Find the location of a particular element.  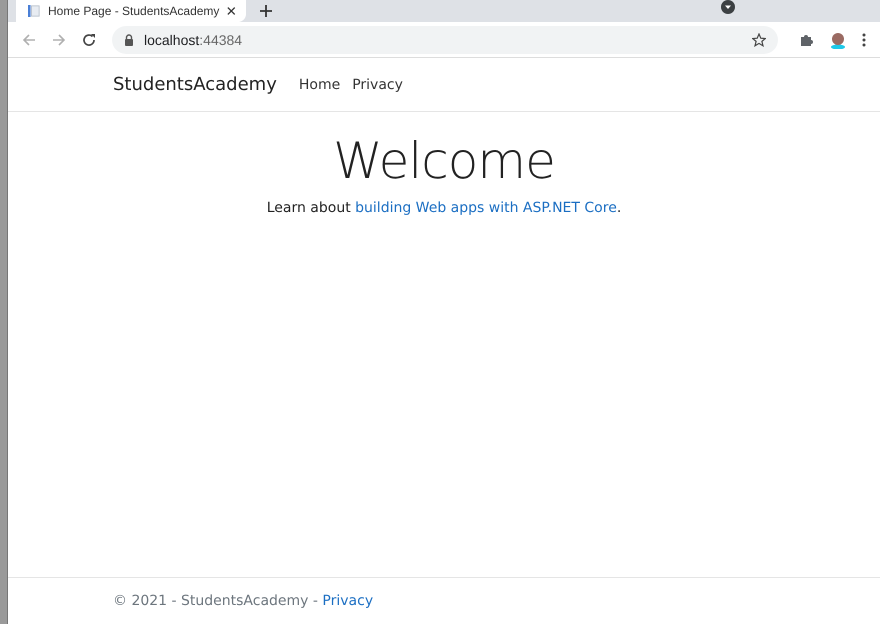

menu-icon is located at coordinates (864, 39).